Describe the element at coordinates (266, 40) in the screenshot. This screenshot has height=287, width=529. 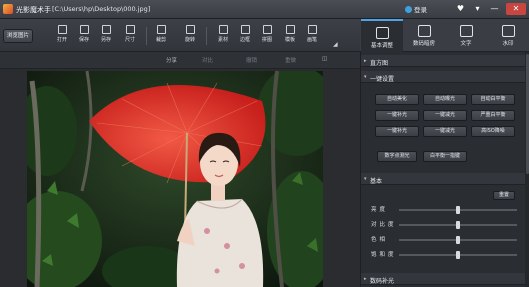
I see `collage-label: 拼图` at that location.